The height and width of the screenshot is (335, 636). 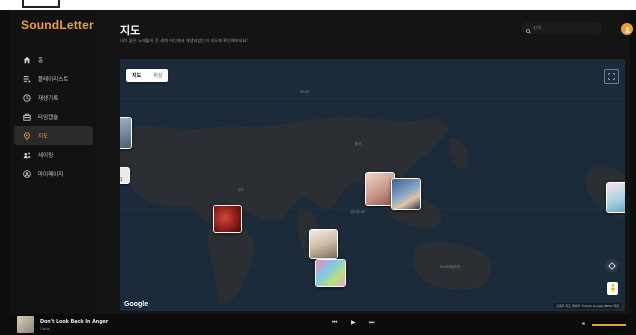 What do you see at coordinates (25, 324) in the screenshot?
I see `album-cover` at bounding box center [25, 324].